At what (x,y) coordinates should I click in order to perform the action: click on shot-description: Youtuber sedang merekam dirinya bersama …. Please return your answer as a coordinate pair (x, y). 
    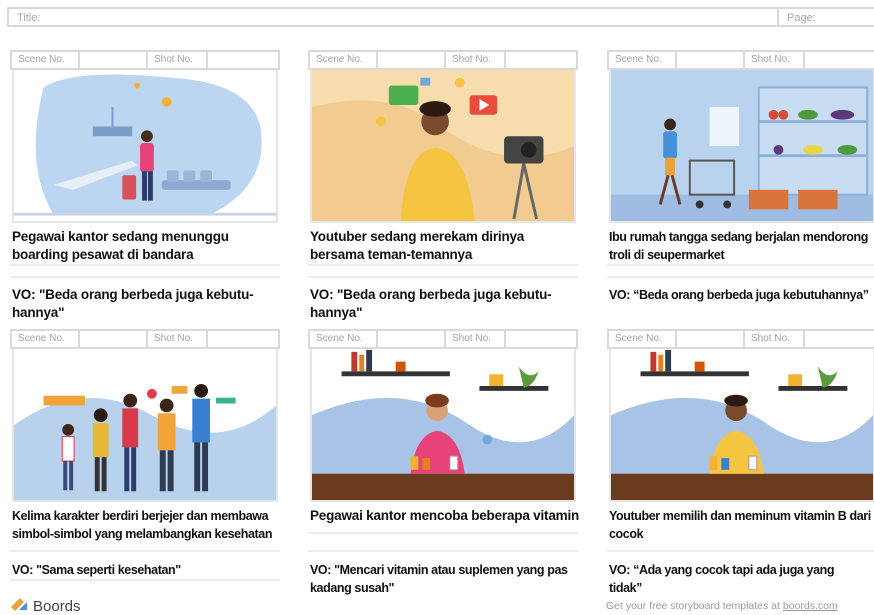
    Looking at the image, I should click on (446, 246).